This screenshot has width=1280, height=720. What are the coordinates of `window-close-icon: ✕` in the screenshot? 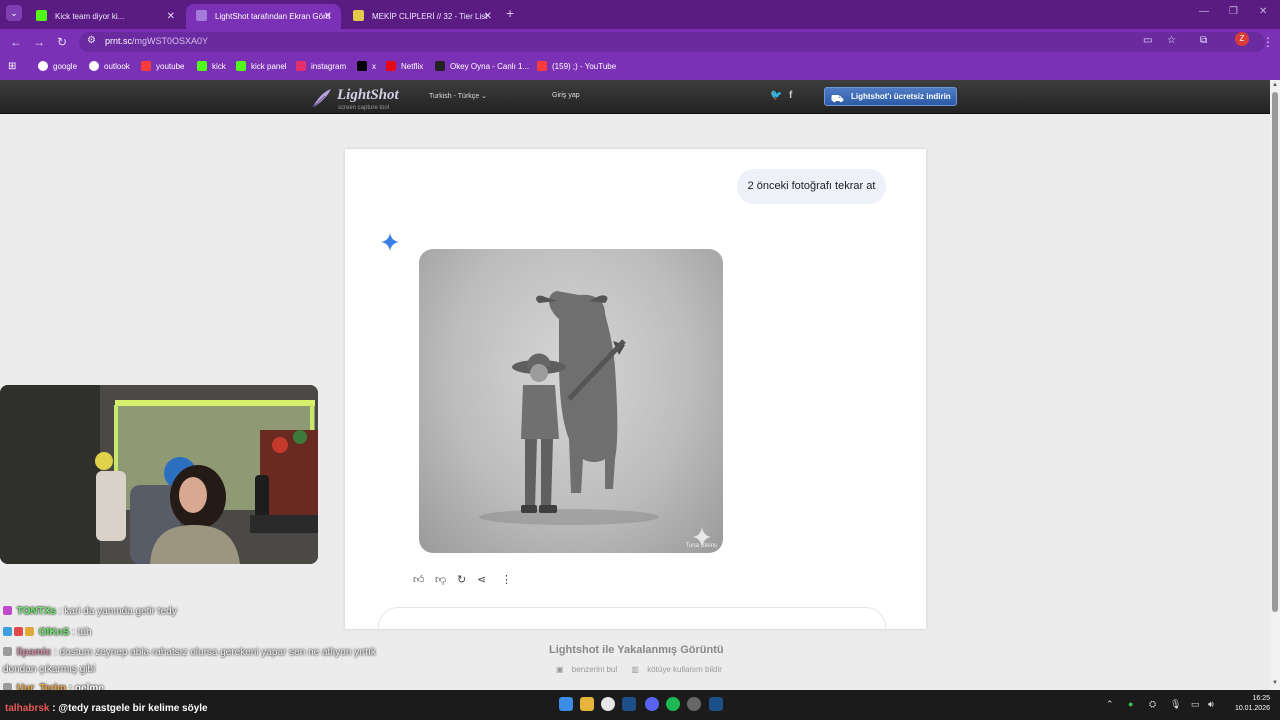 It's located at (1263, 11).